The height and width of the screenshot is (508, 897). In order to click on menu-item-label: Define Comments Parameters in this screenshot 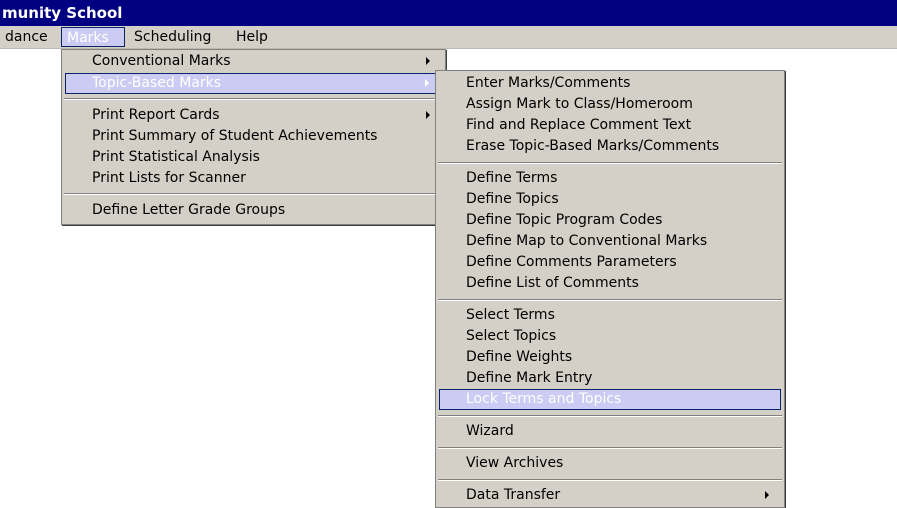, I will do `click(571, 262)`.